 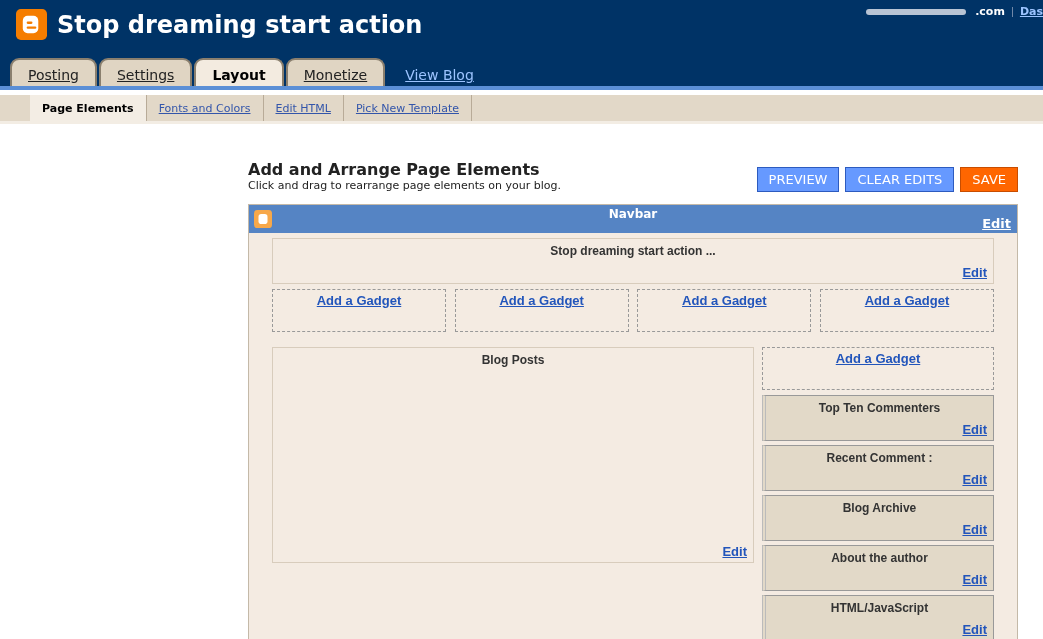 I want to click on widget-title: HTML/JavaScript, so click(x=879, y=607).